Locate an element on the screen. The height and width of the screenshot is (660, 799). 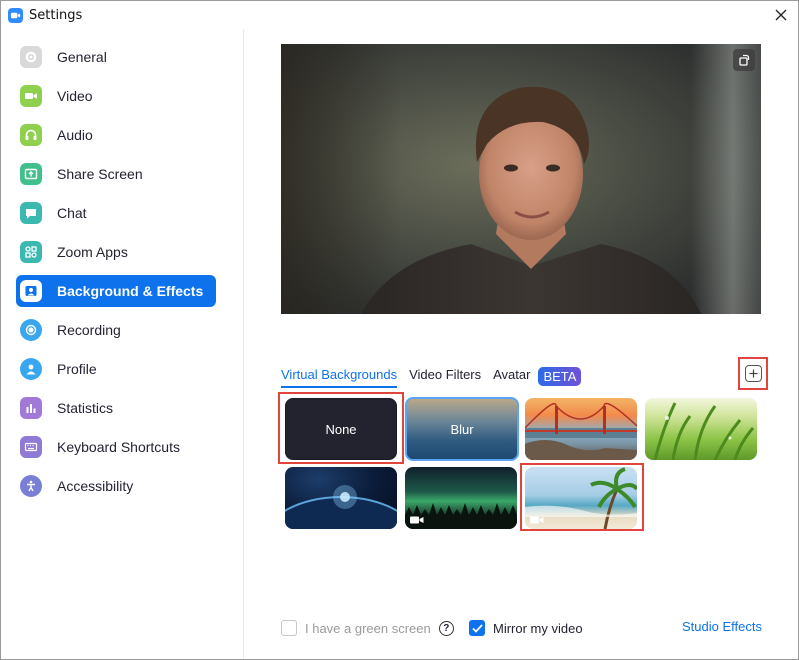
sidebar-item-recording: Recording is located at coordinates (116, 330).